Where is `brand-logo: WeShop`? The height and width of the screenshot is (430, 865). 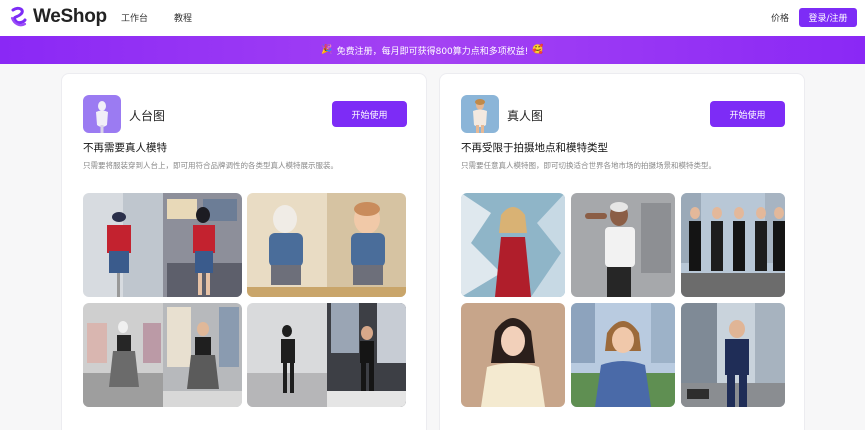
brand-logo: WeShop is located at coordinates (58, 17).